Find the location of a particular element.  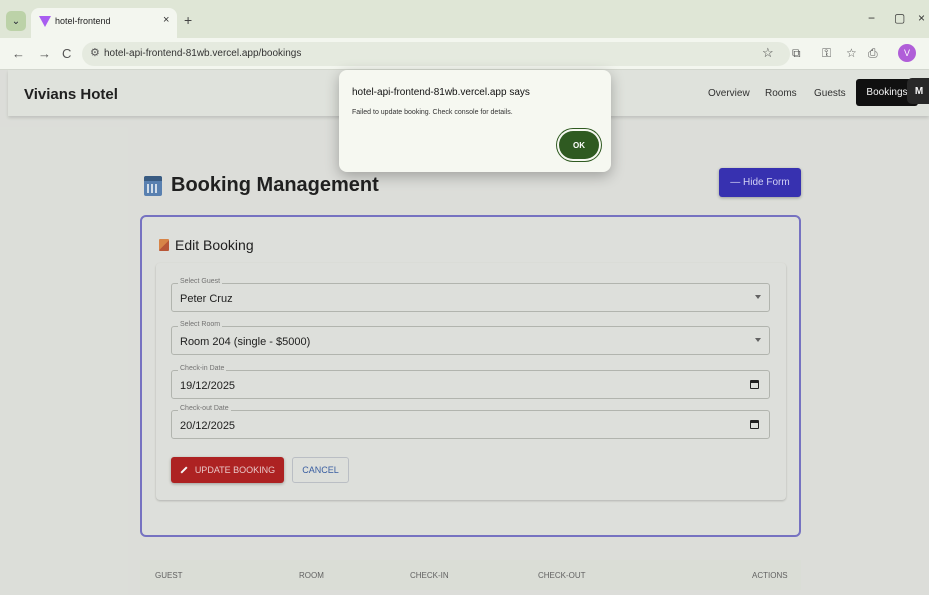

extensions-icon: ⧉ is located at coordinates (796, 53).